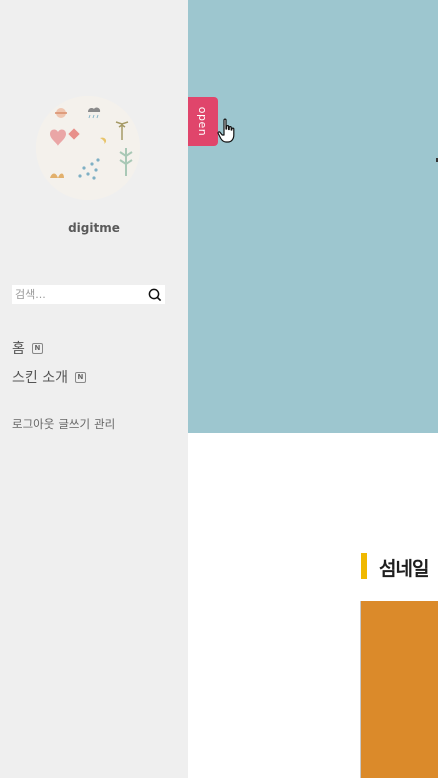  What do you see at coordinates (404, 569) in the screenshot?
I see `section-title: 섬네일` at bounding box center [404, 569].